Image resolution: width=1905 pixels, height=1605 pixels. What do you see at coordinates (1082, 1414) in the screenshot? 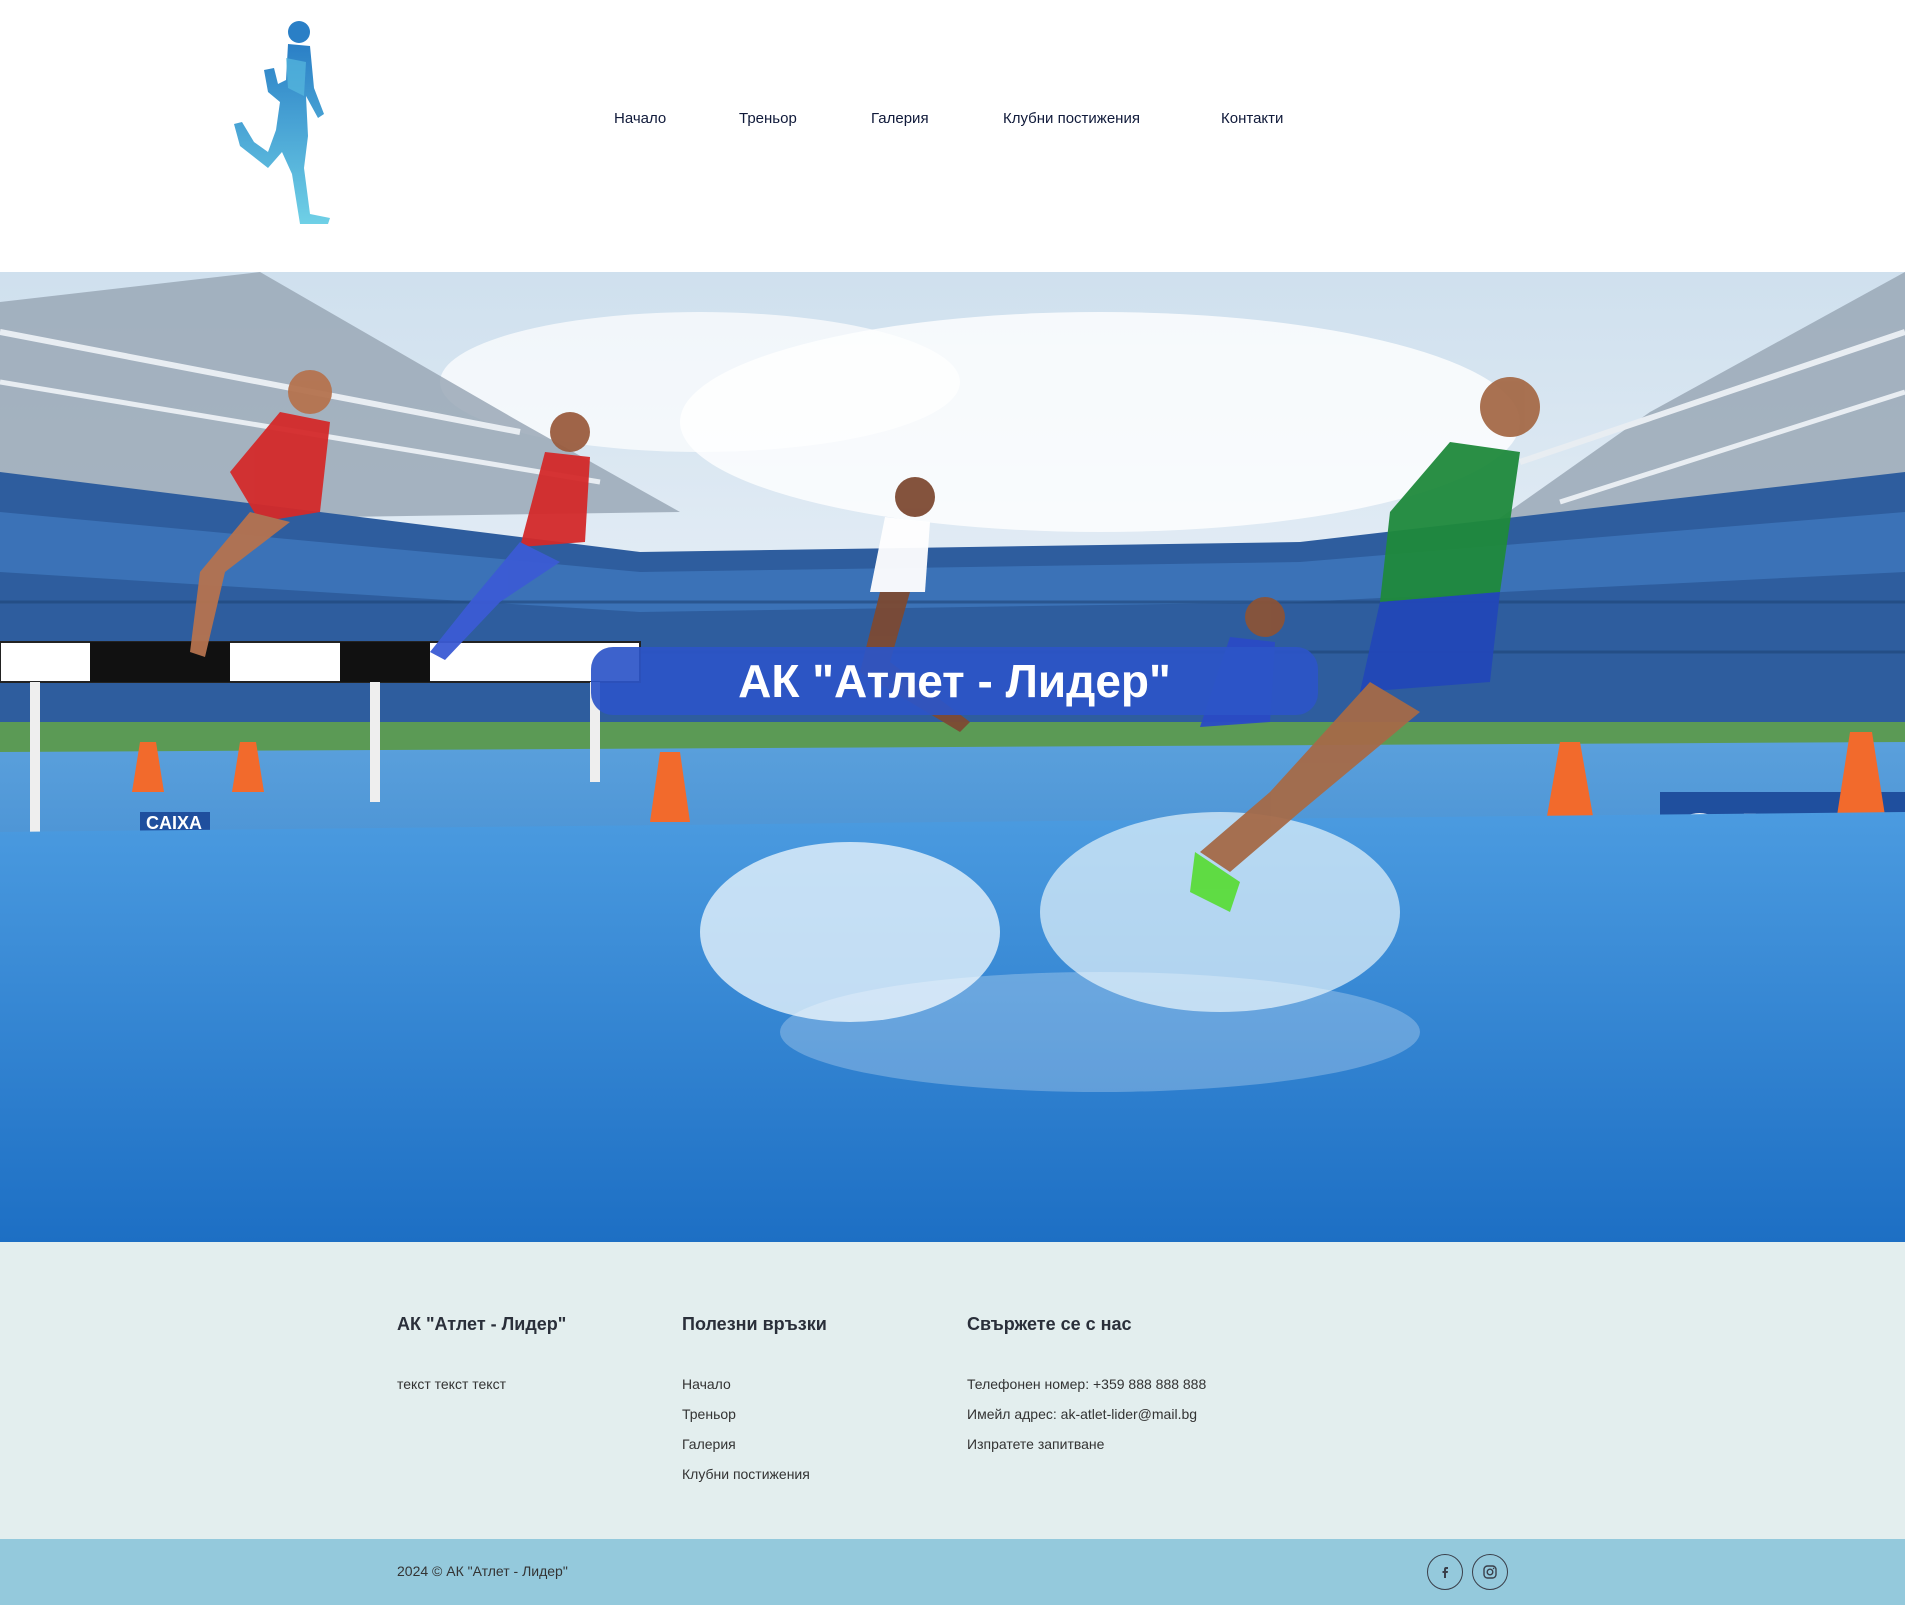
I see `footer-email: Имейл адрес: ak-atlet-lider@mail.bg` at bounding box center [1082, 1414].